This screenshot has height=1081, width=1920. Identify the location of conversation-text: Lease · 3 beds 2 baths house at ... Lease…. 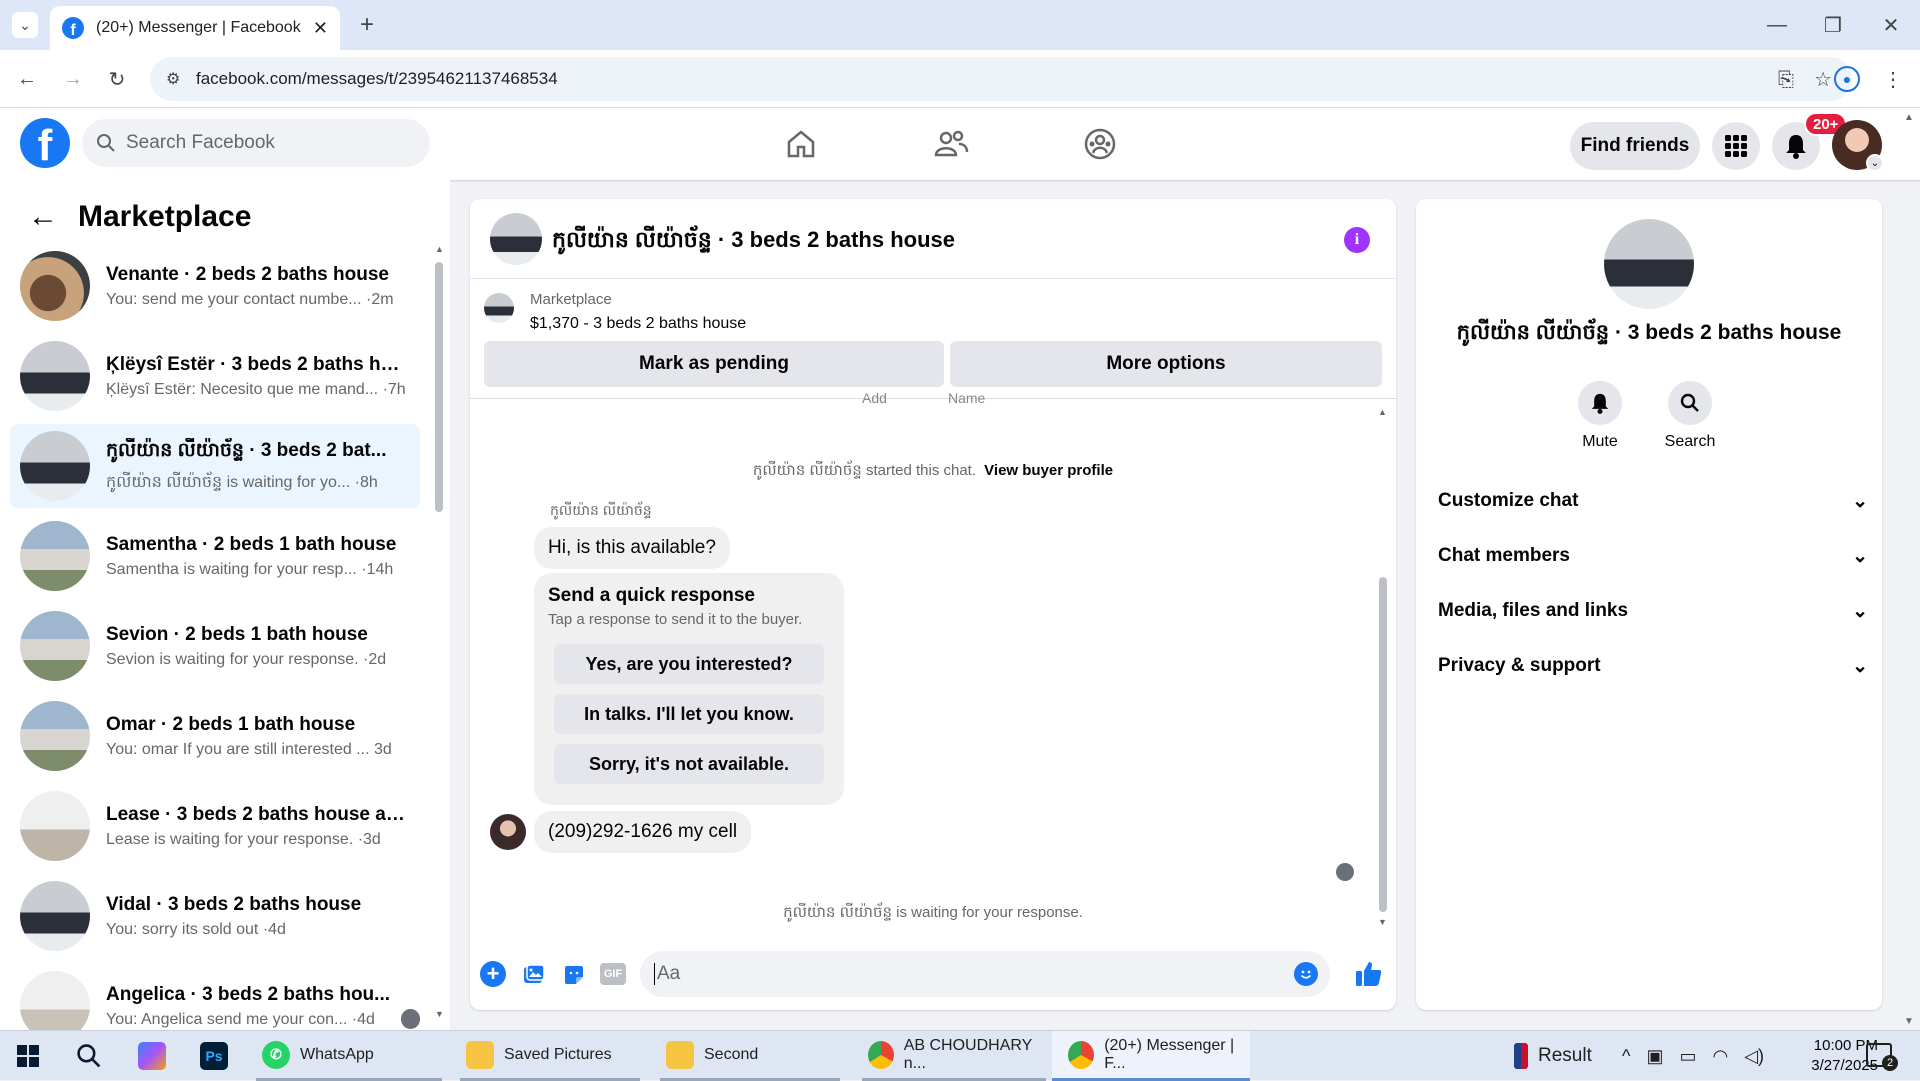
(256, 826).